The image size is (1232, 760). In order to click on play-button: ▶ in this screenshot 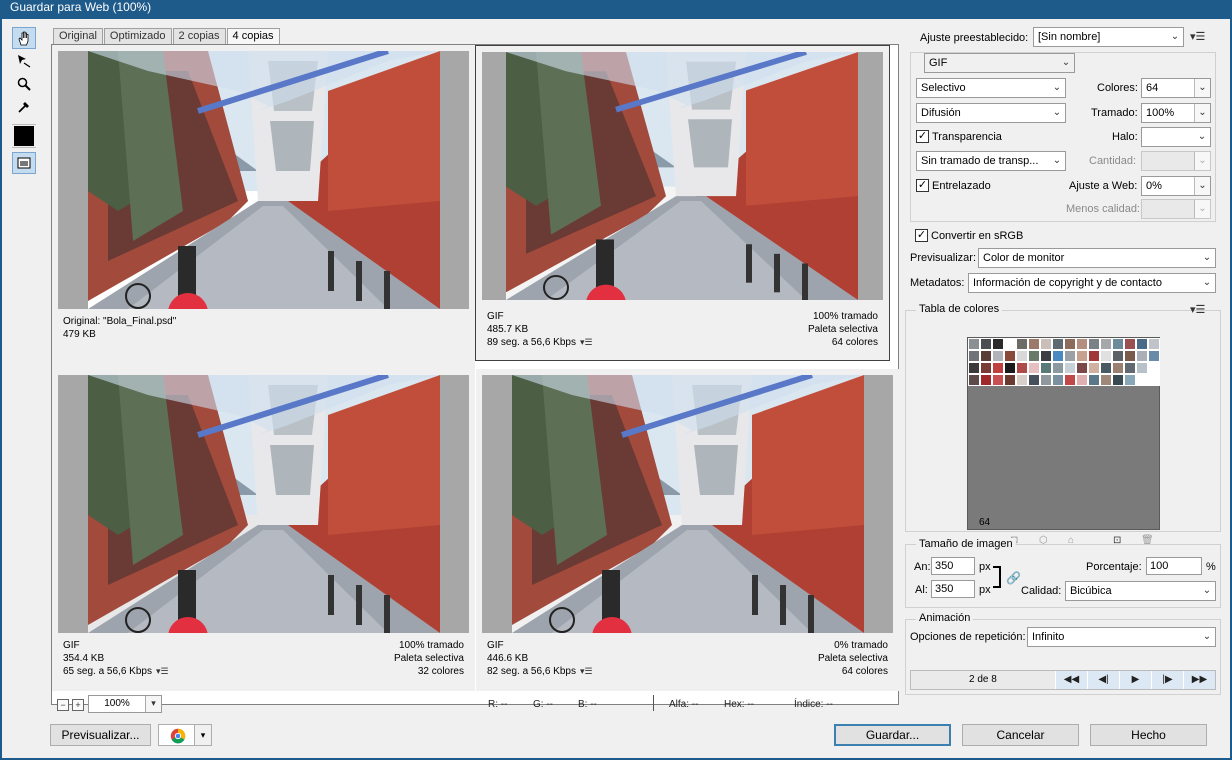, I will do `click(1135, 680)`.